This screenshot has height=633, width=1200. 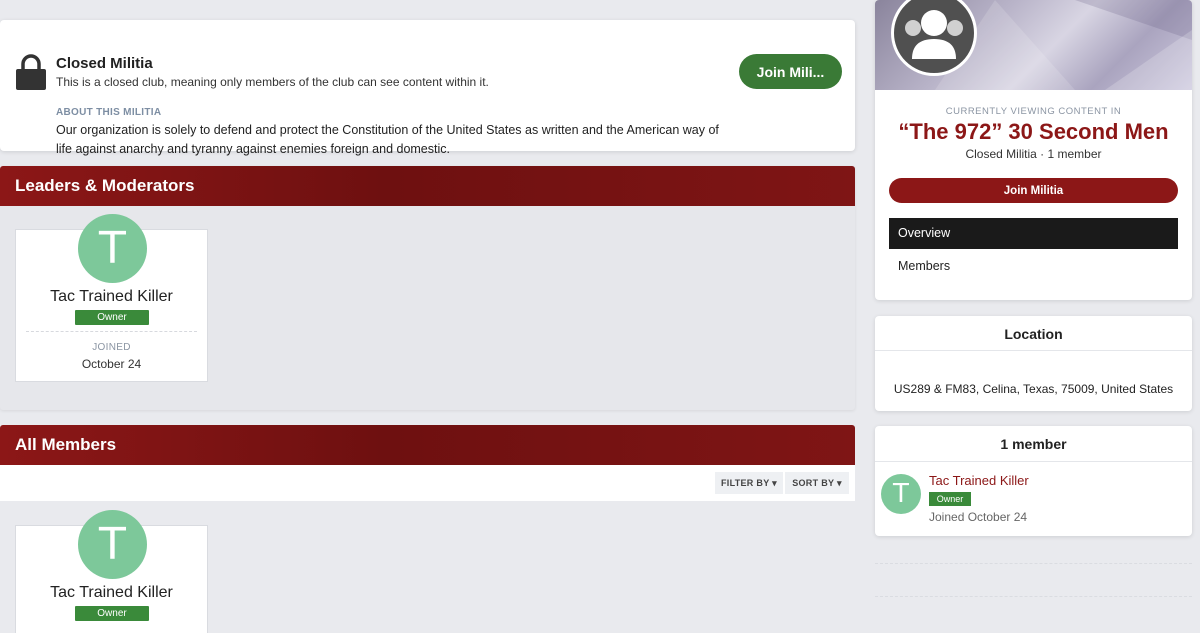 What do you see at coordinates (427, 445) in the screenshot?
I see `all-members-header: All Members` at bounding box center [427, 445].